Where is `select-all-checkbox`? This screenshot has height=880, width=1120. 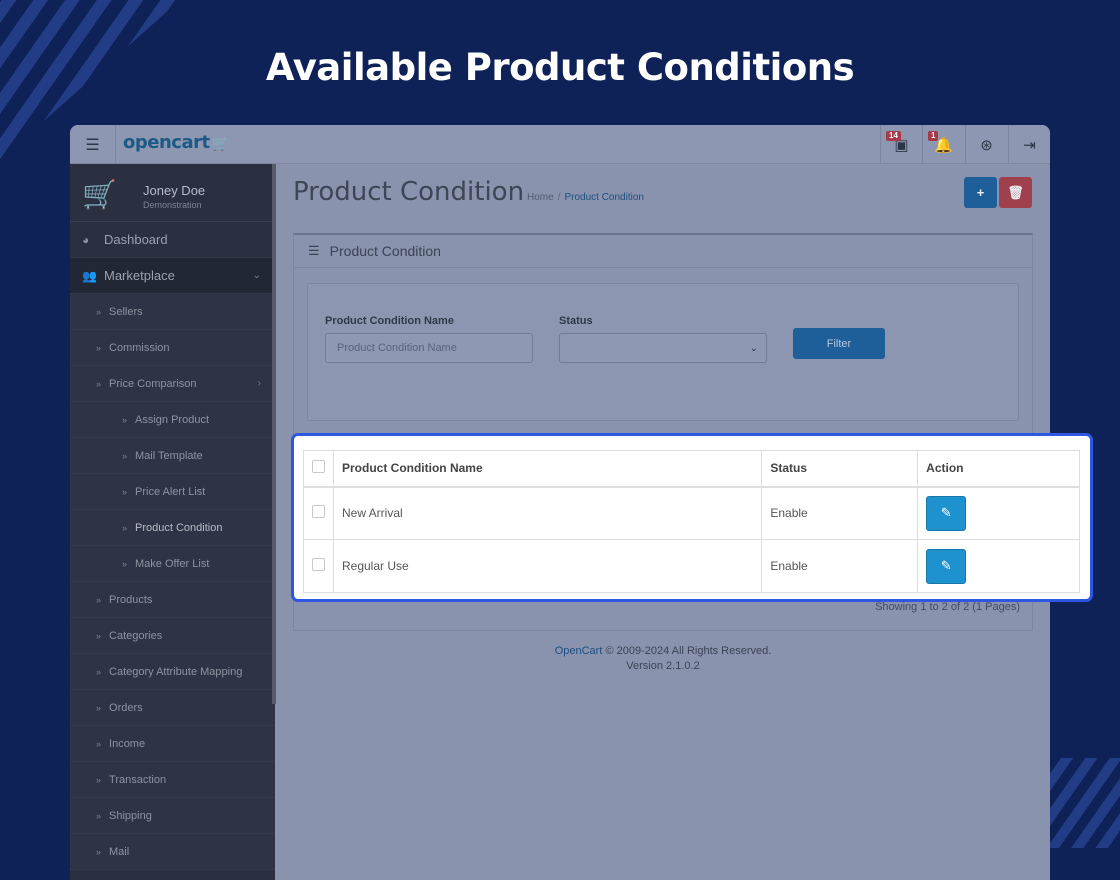 select-all-checkbox is located at coordinates (318, 467).